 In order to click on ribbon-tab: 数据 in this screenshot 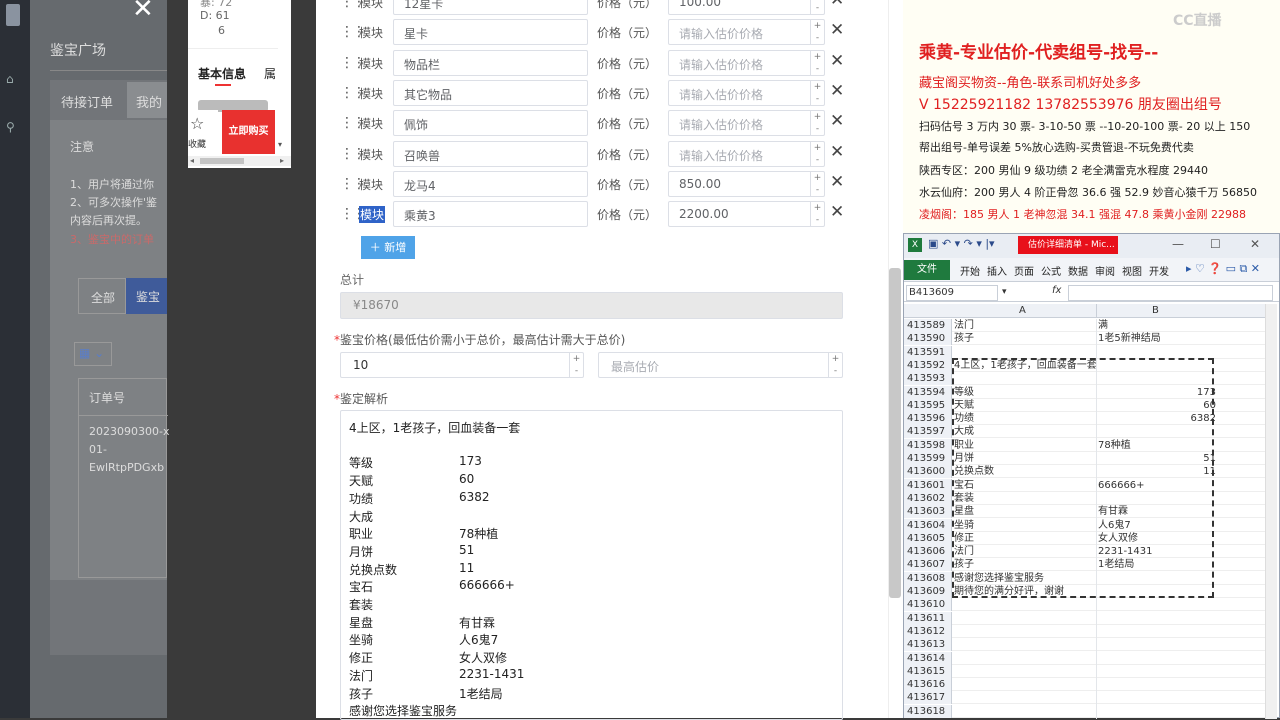, I will do `click(1078, 270)`.